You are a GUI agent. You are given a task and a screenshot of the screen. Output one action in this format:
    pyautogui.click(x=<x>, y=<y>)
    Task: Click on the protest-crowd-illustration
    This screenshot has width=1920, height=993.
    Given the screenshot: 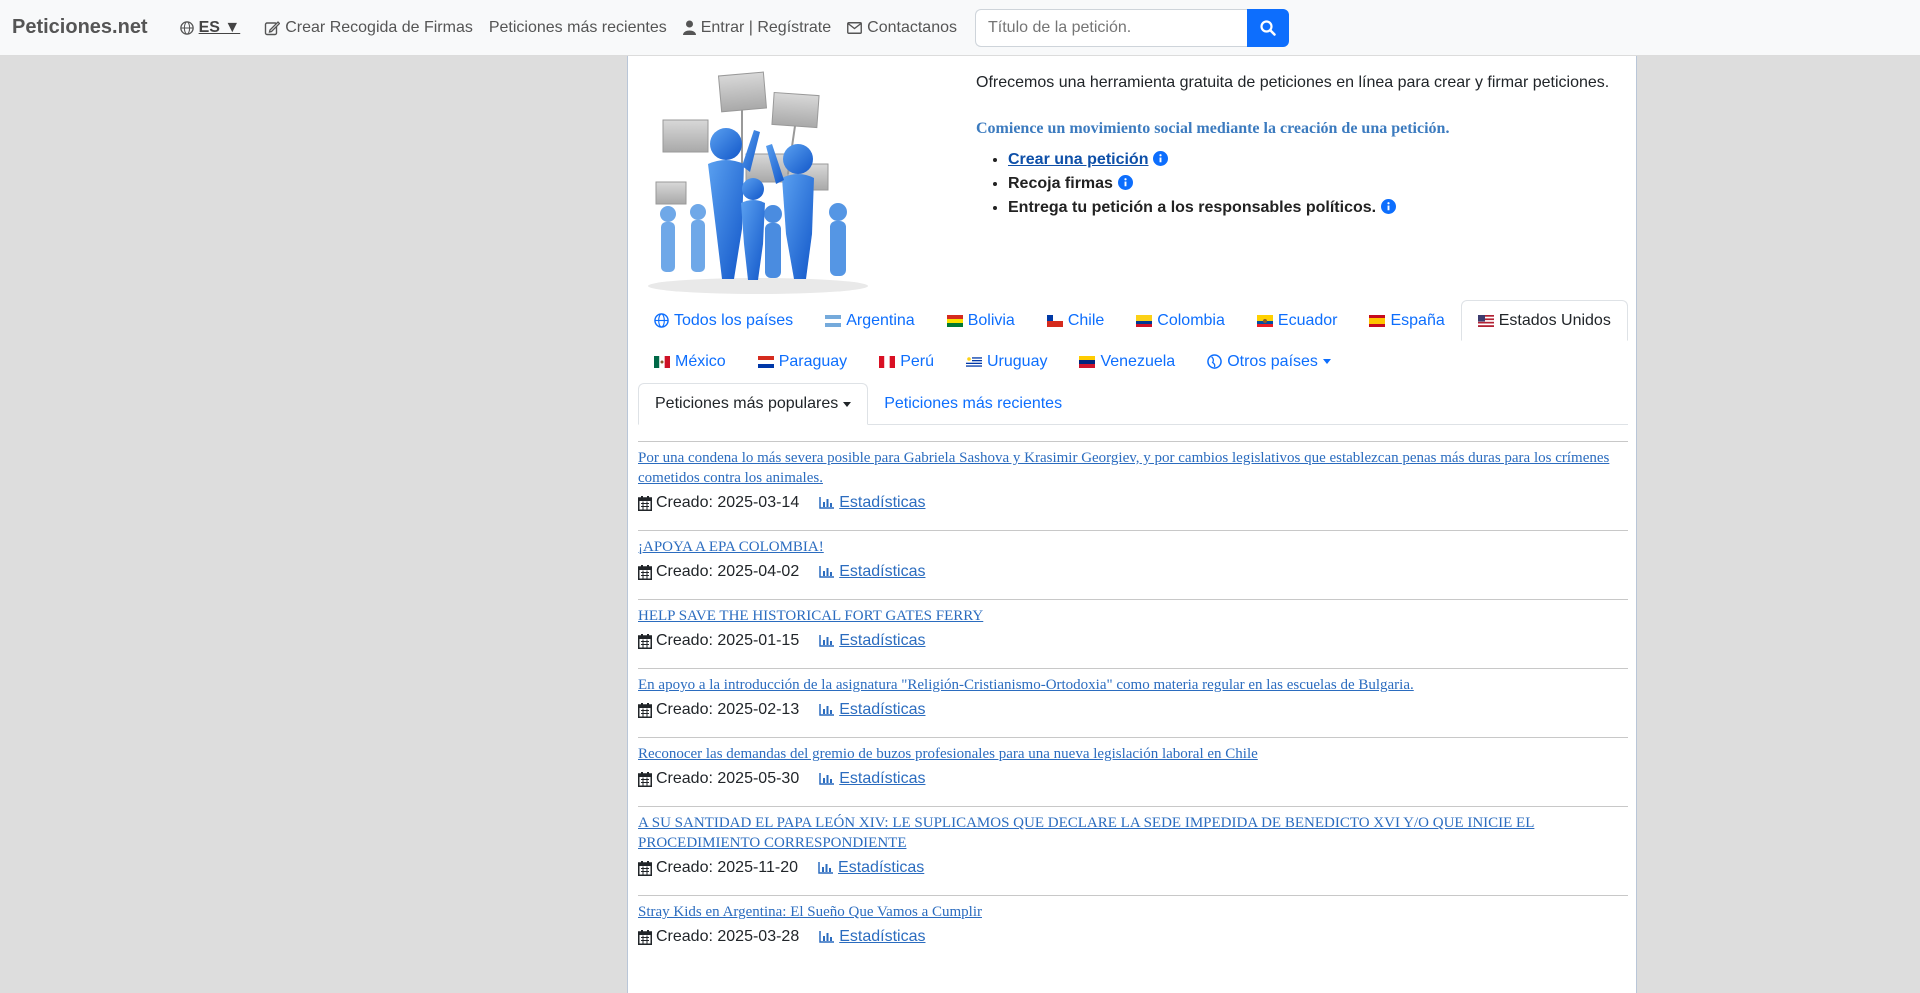 What is the action you would take?
    pyautogui.click(x=758, y=182)
    